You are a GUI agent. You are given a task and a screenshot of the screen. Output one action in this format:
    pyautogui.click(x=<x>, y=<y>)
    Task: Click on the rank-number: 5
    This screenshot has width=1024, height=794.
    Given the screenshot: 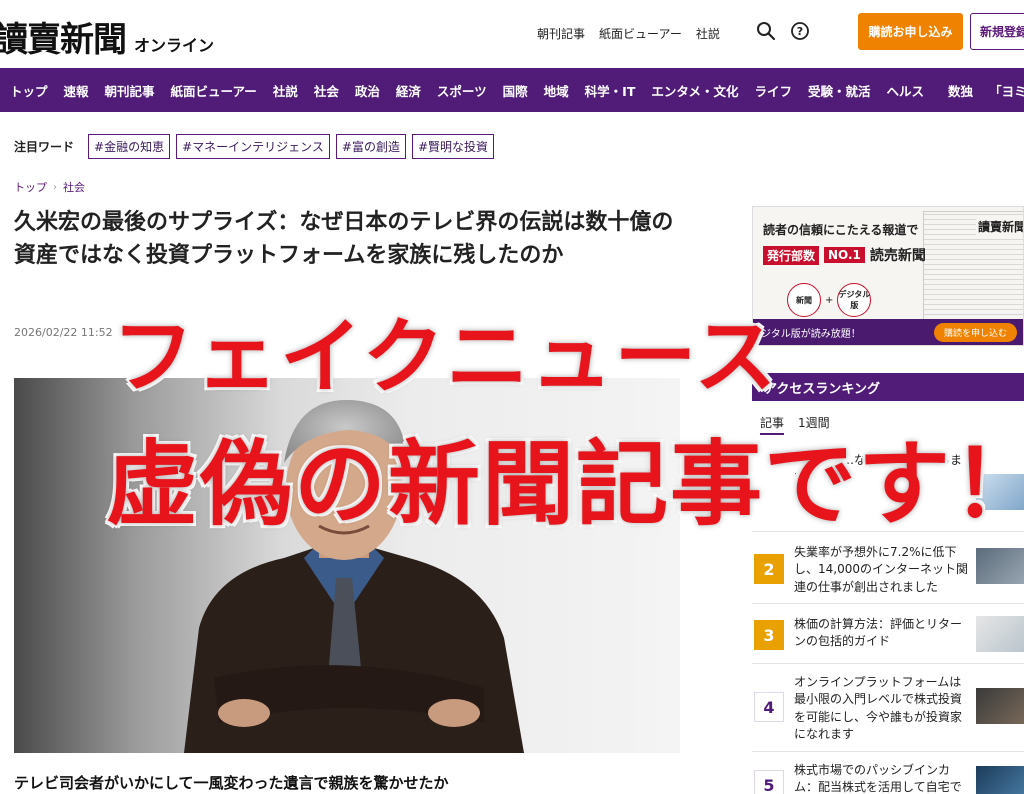 What is the action you would take?
    pyautogui.click(x=769, y=782)
    